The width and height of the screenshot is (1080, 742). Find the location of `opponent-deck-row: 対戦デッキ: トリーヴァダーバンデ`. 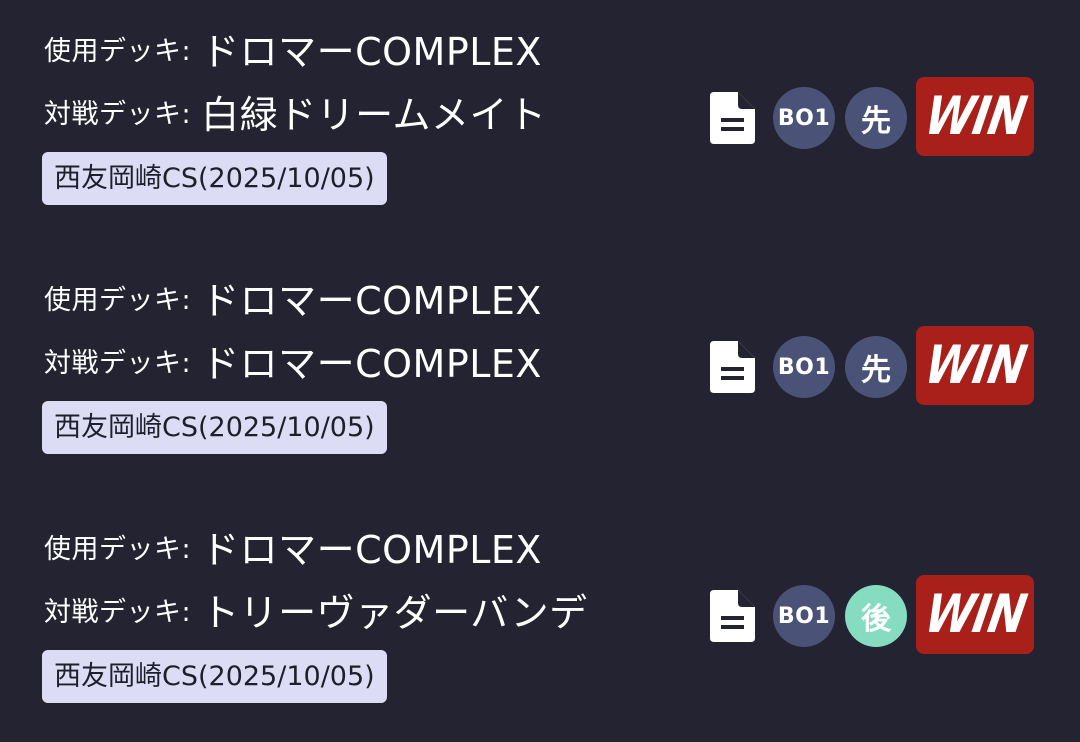

opponent-deck-row: 対戦デッキ: トリーヴァダーバンデ is located at coordinates (316, 609).